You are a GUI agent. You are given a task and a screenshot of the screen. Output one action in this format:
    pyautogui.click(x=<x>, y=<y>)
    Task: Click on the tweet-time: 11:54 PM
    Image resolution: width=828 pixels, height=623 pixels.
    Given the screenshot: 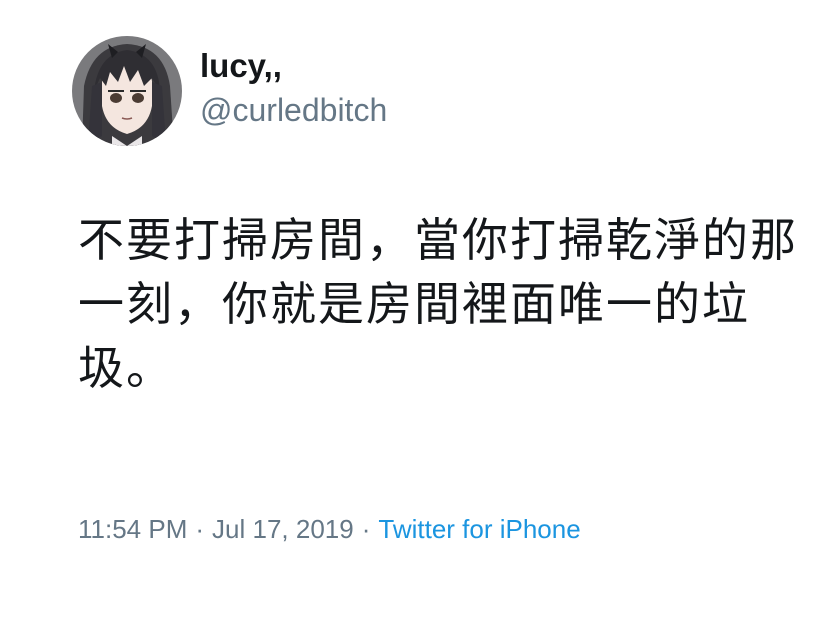 What is the action you would take?
    pyautogui.click(x=132, y=529)
    